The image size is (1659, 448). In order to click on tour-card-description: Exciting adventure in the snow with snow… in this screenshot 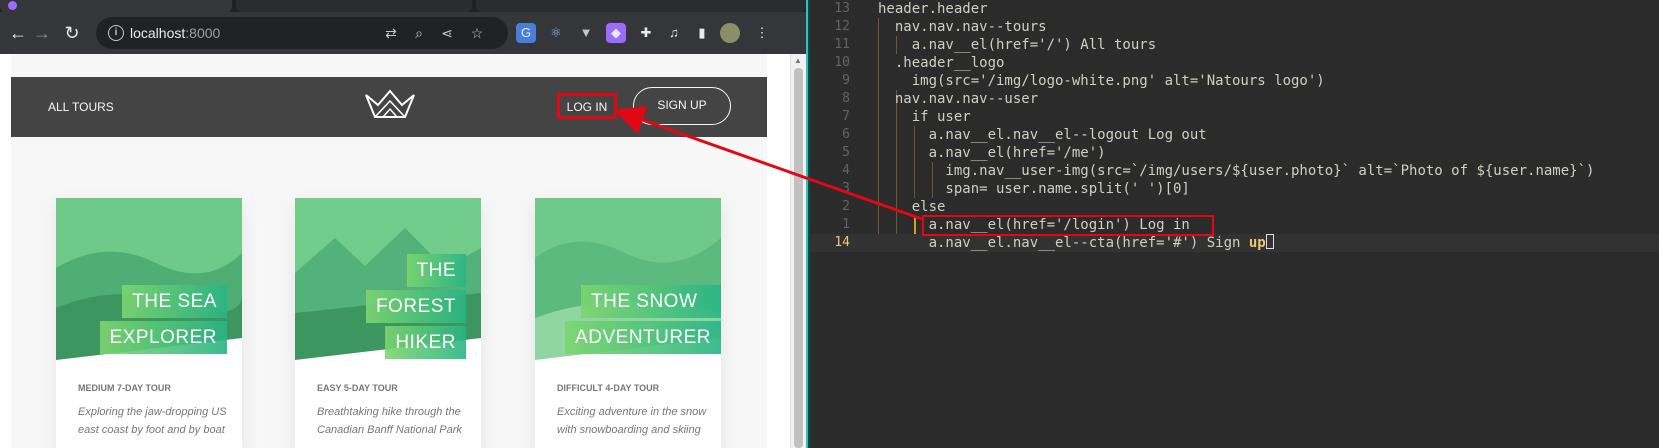, I will do `click(632, 421)`.